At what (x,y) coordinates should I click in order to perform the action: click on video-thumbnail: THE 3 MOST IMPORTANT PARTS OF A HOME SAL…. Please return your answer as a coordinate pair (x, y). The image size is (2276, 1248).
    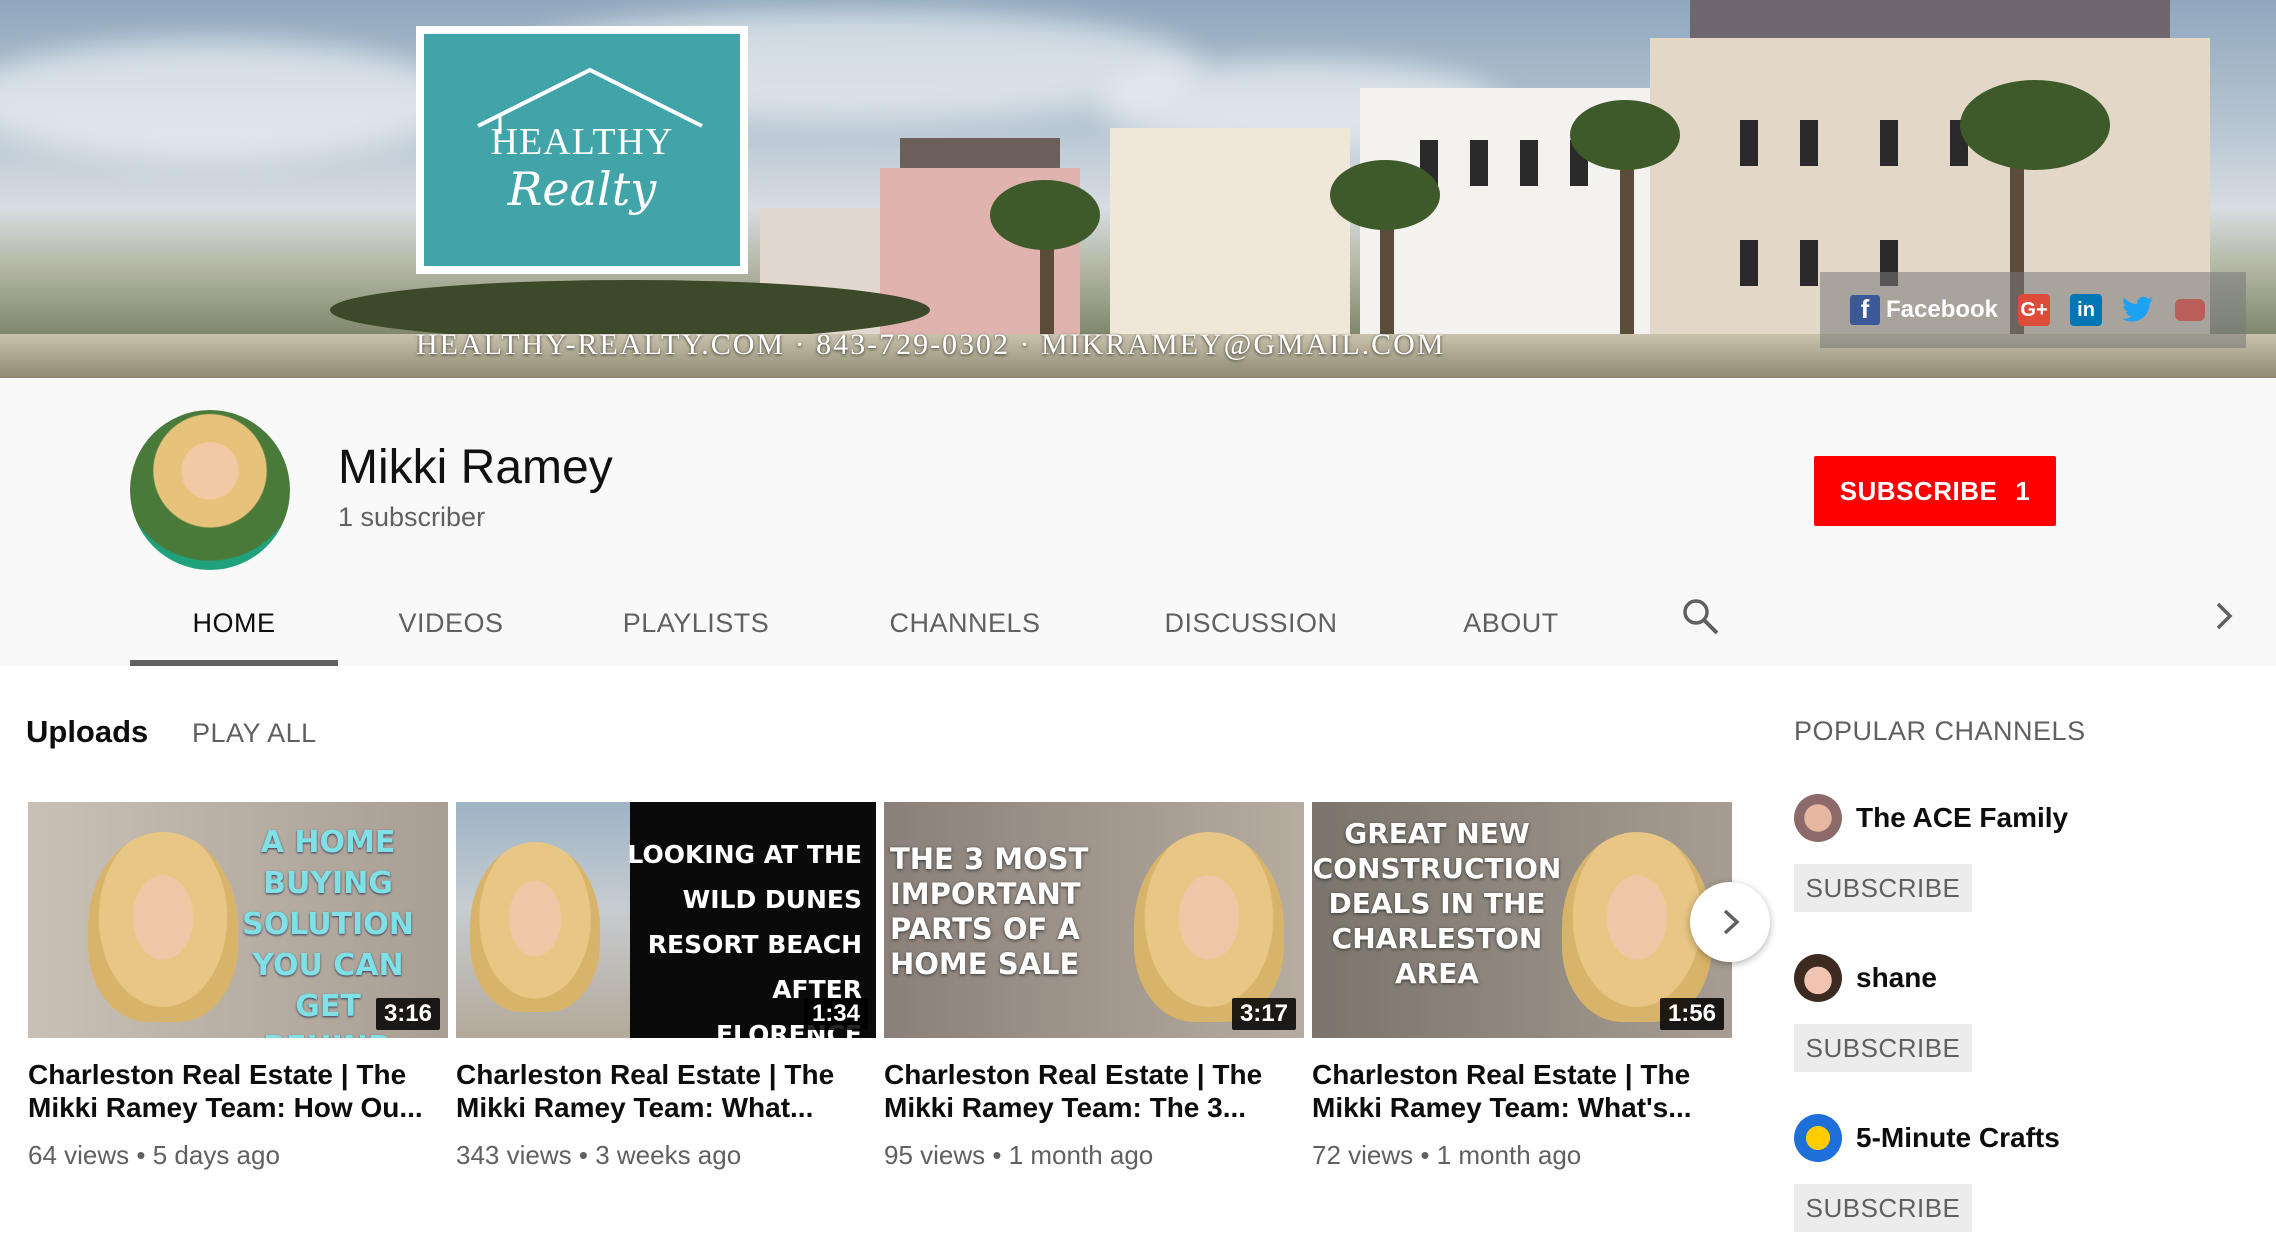
    Looking at the image, I should click on (1094, 920).